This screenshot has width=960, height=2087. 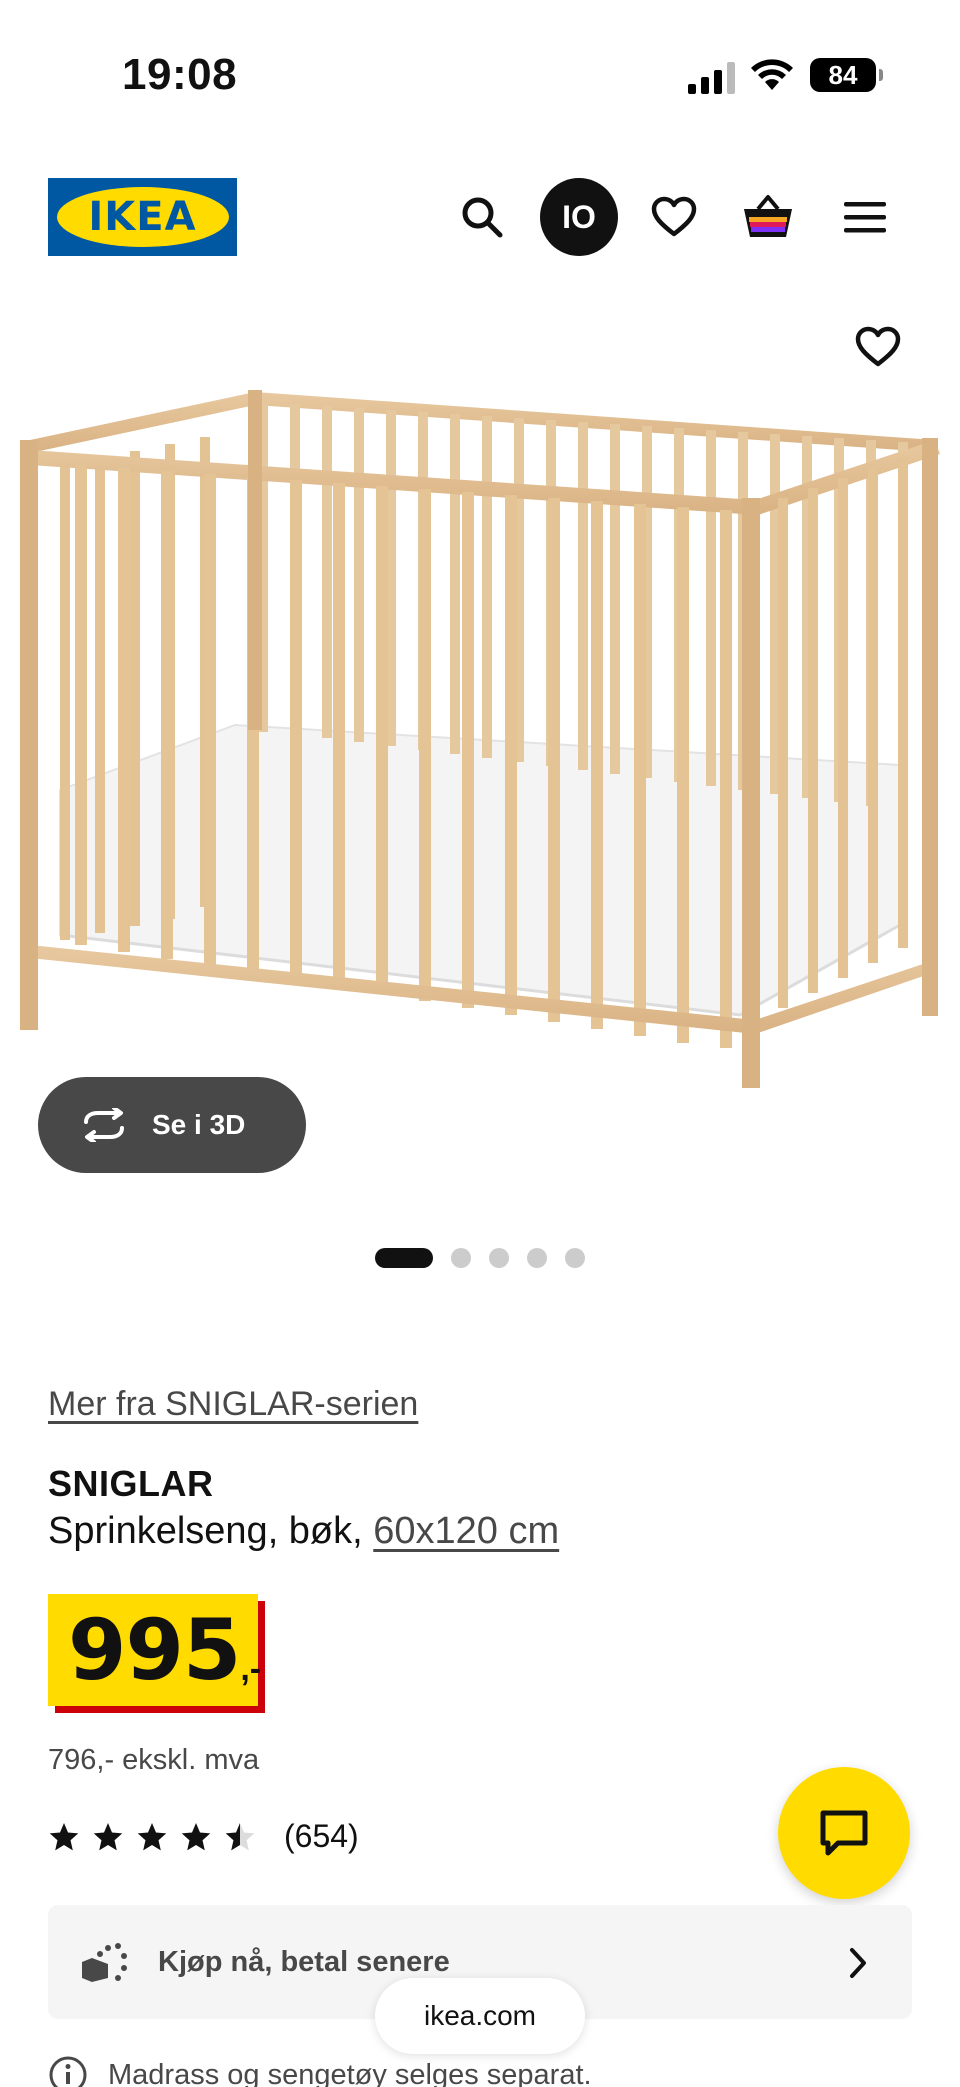 I want to click on status-time: 19:08, so click(x=180, y=74).